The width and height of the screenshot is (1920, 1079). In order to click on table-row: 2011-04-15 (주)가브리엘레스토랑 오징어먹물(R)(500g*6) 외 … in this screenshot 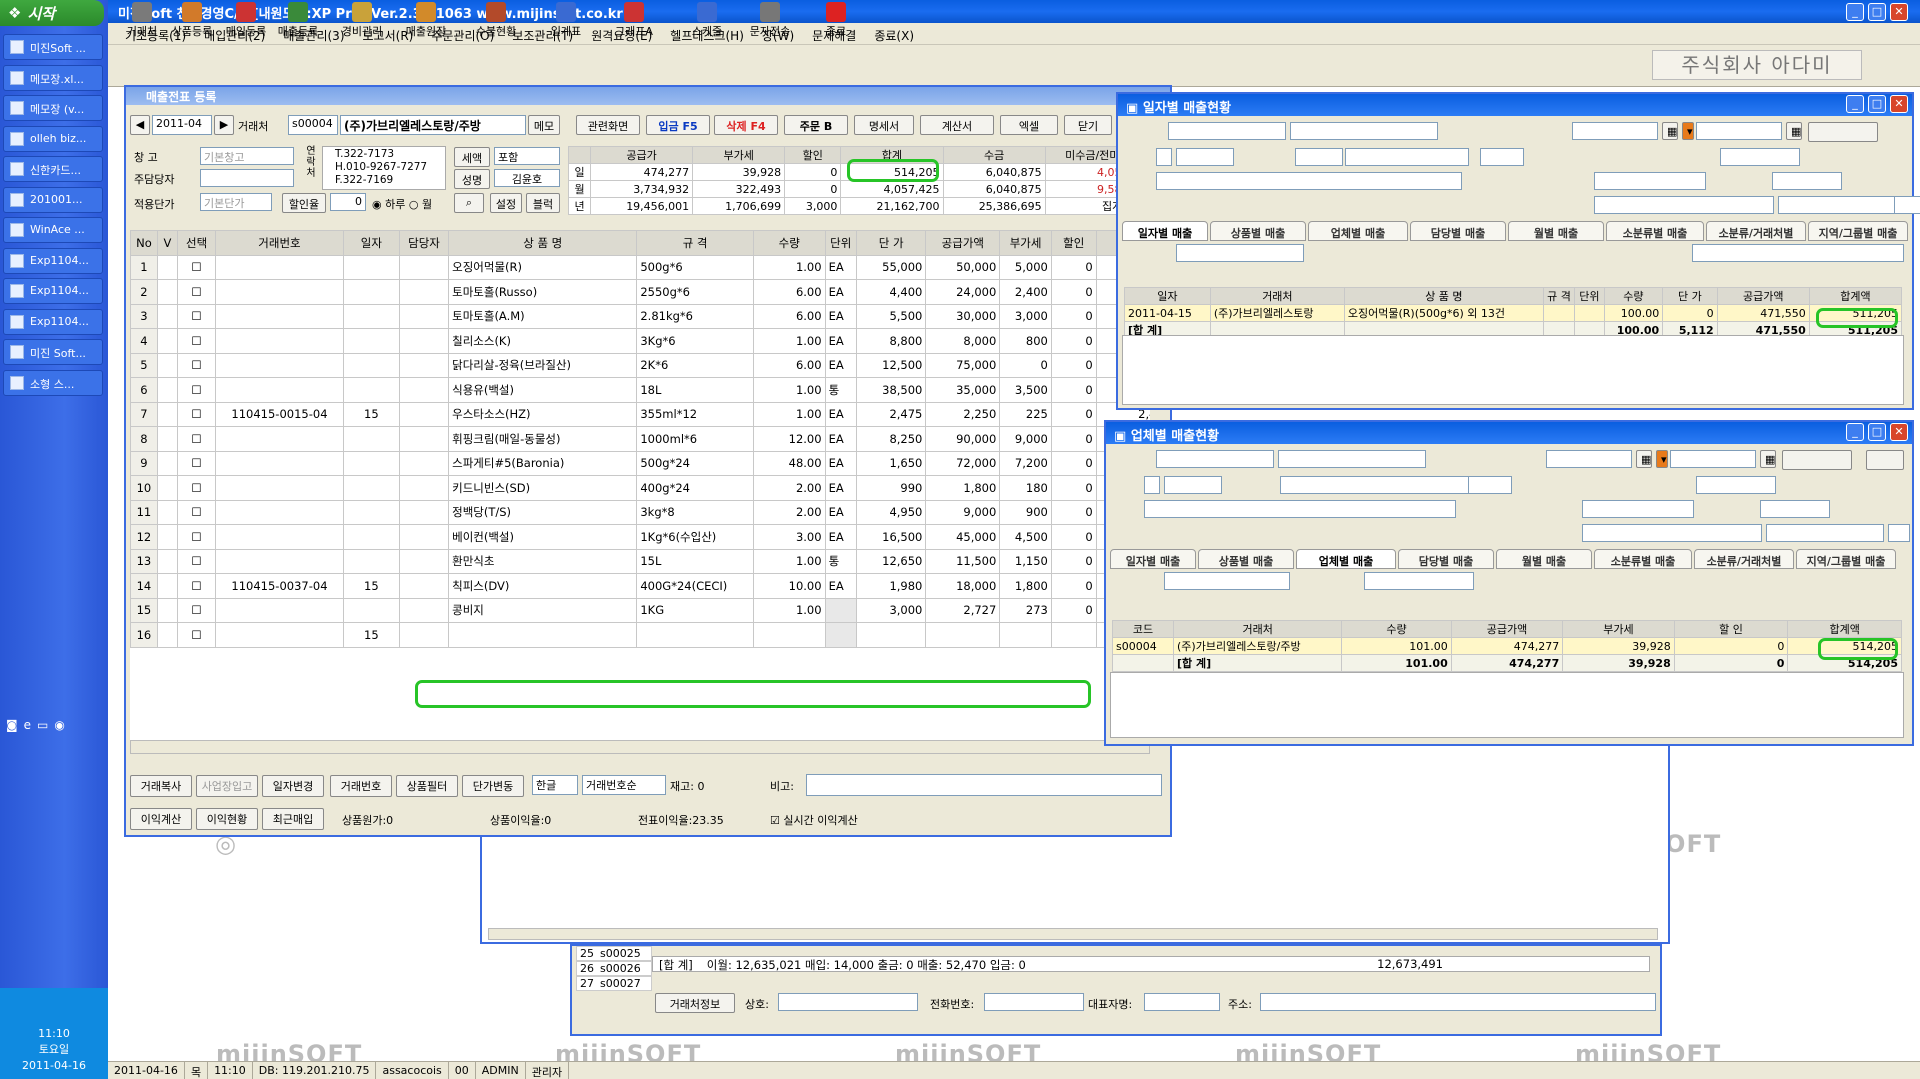, I will do `click(1513, 313)`.